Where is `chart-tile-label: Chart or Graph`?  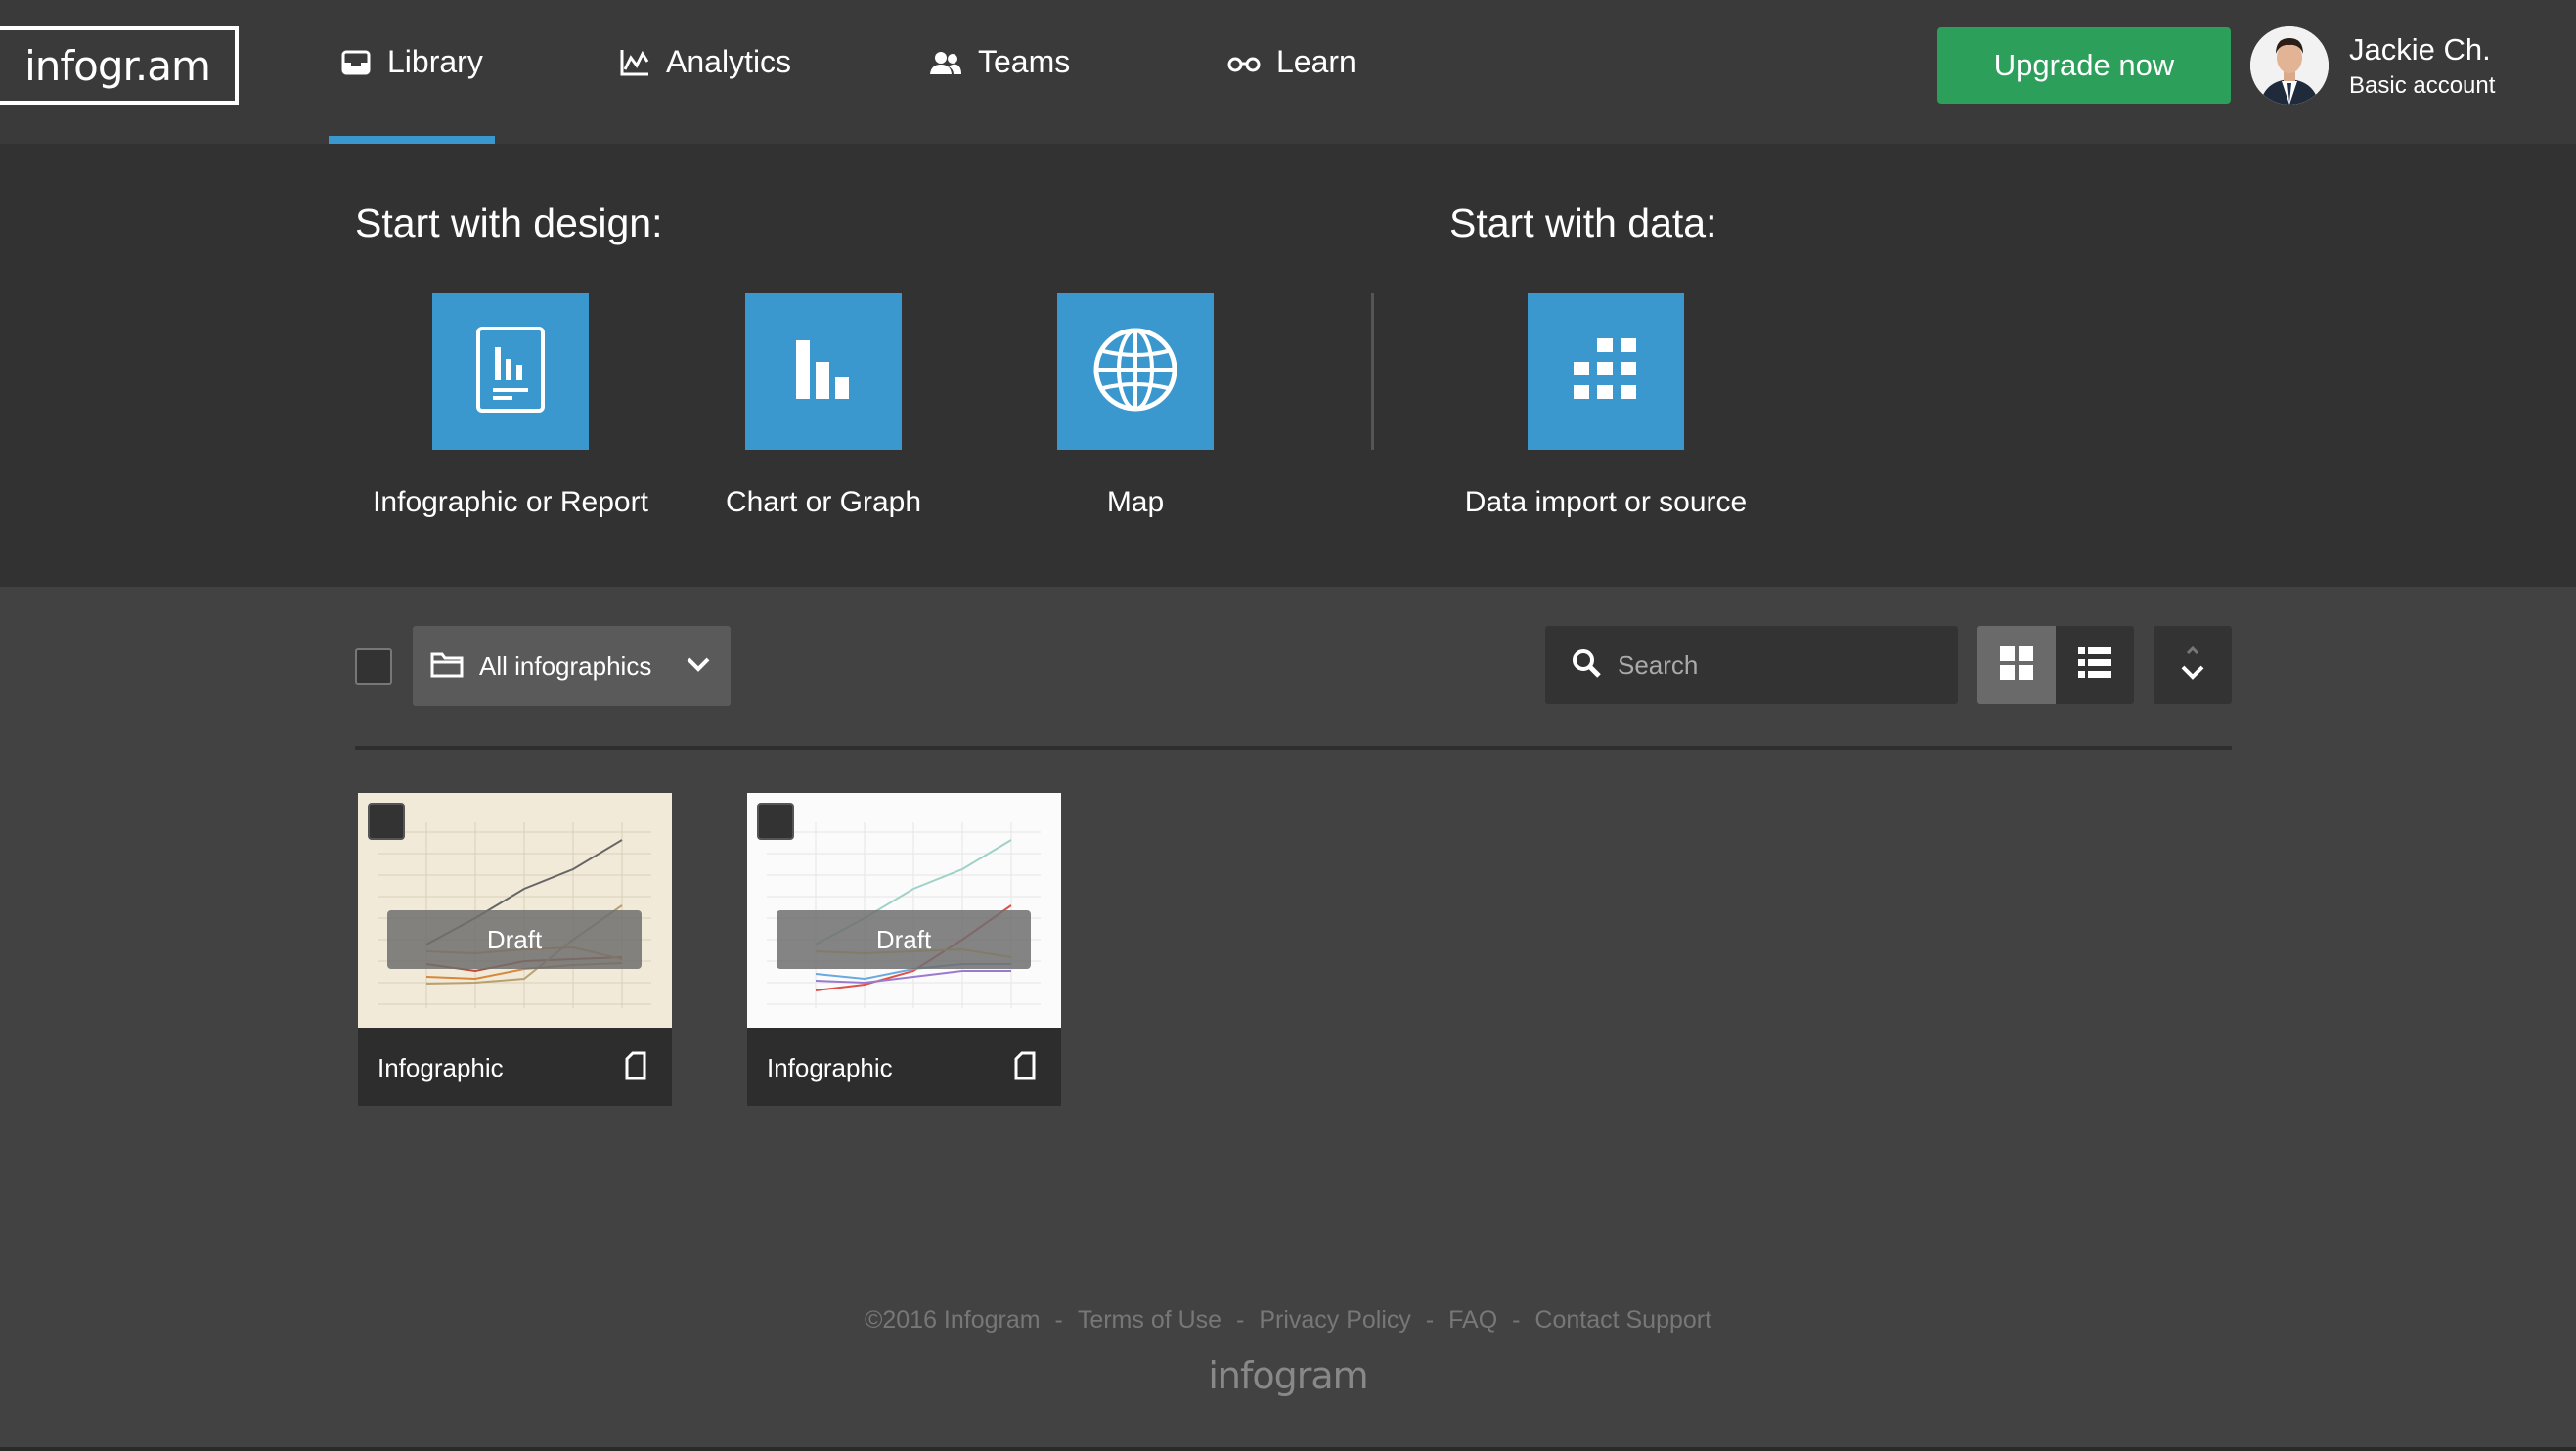
chart-tile-label: Chart or Graph is located at coordinates (823, 503).